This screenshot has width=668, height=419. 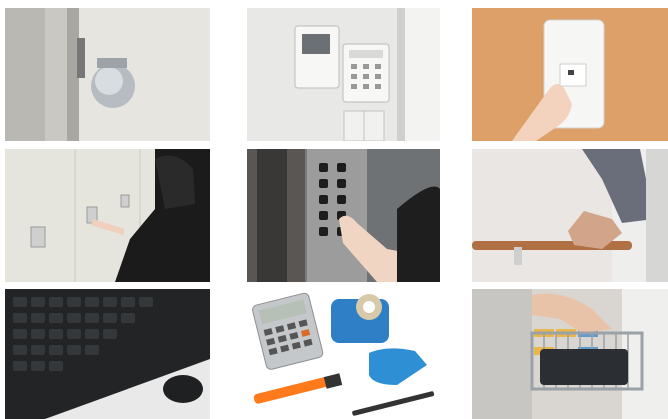 I want to click on stationery-icon, so click(x=343, y=354).